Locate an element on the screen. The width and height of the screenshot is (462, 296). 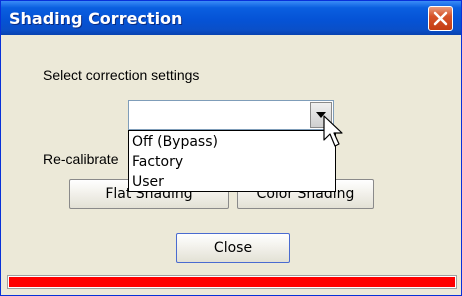
recalibrate-label: Re-calibrate is located at coordinates (81, 159).